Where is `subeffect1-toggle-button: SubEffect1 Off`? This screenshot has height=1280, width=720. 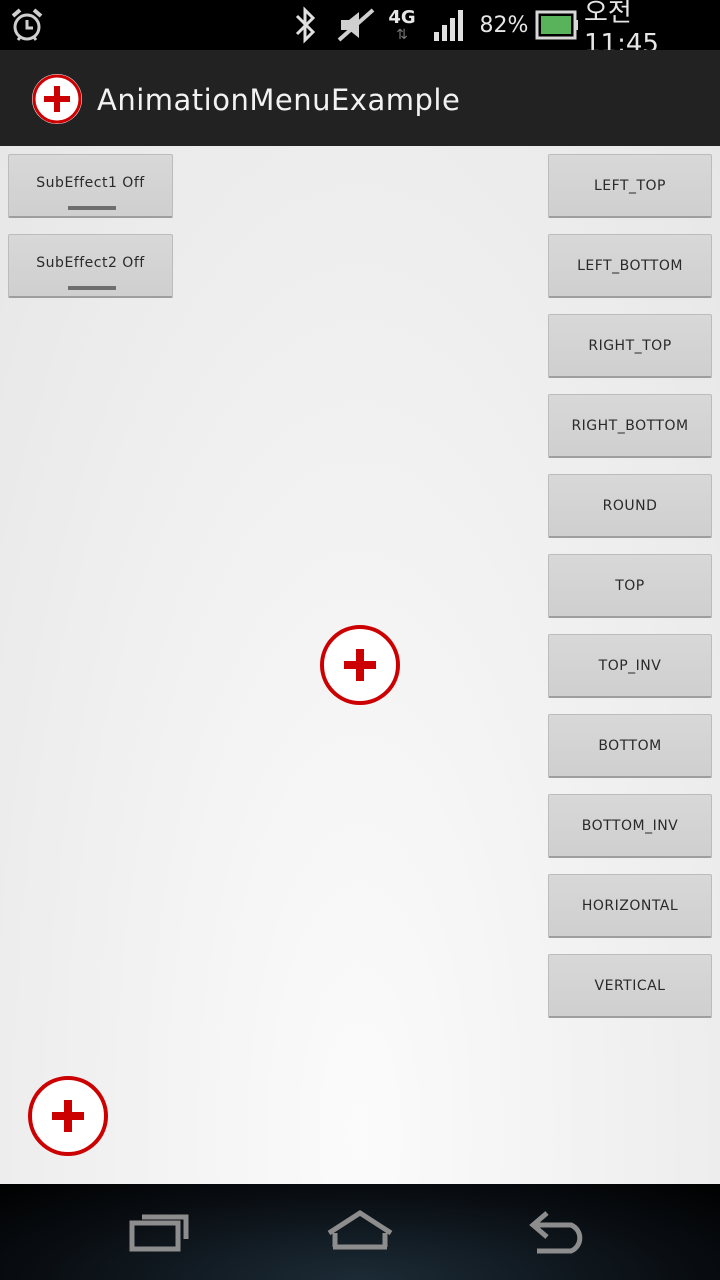
subeffect1-toggle-button: SubEffect1 Off is located at coordinates (90, 186).